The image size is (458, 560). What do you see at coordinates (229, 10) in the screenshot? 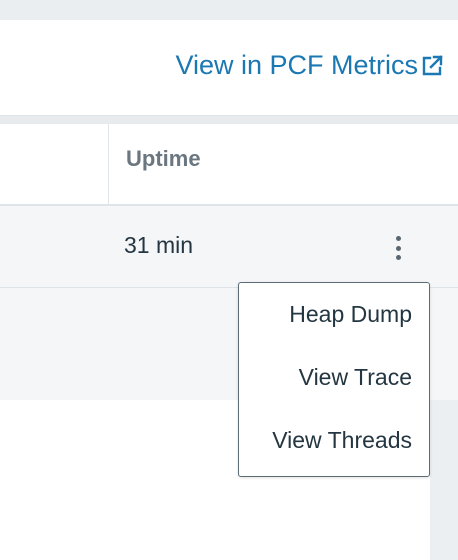
I see `top-strip` at bounding box center [229, 10].